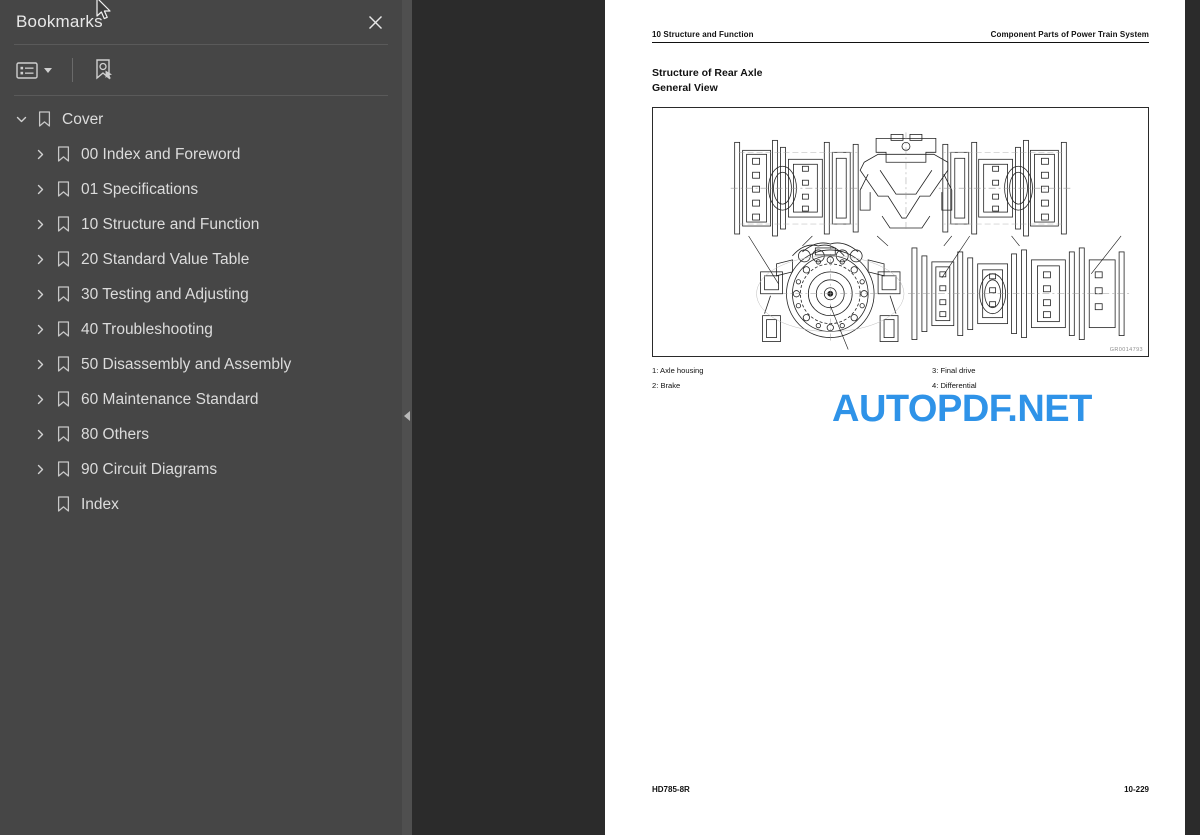 The height and width of the screenshot is (835, 1200). What do you see at coordinates (170, 224) in the screenshot?
I see `bookmark-item-label: 10 Structure and Function` at bounding box center [170, 224].